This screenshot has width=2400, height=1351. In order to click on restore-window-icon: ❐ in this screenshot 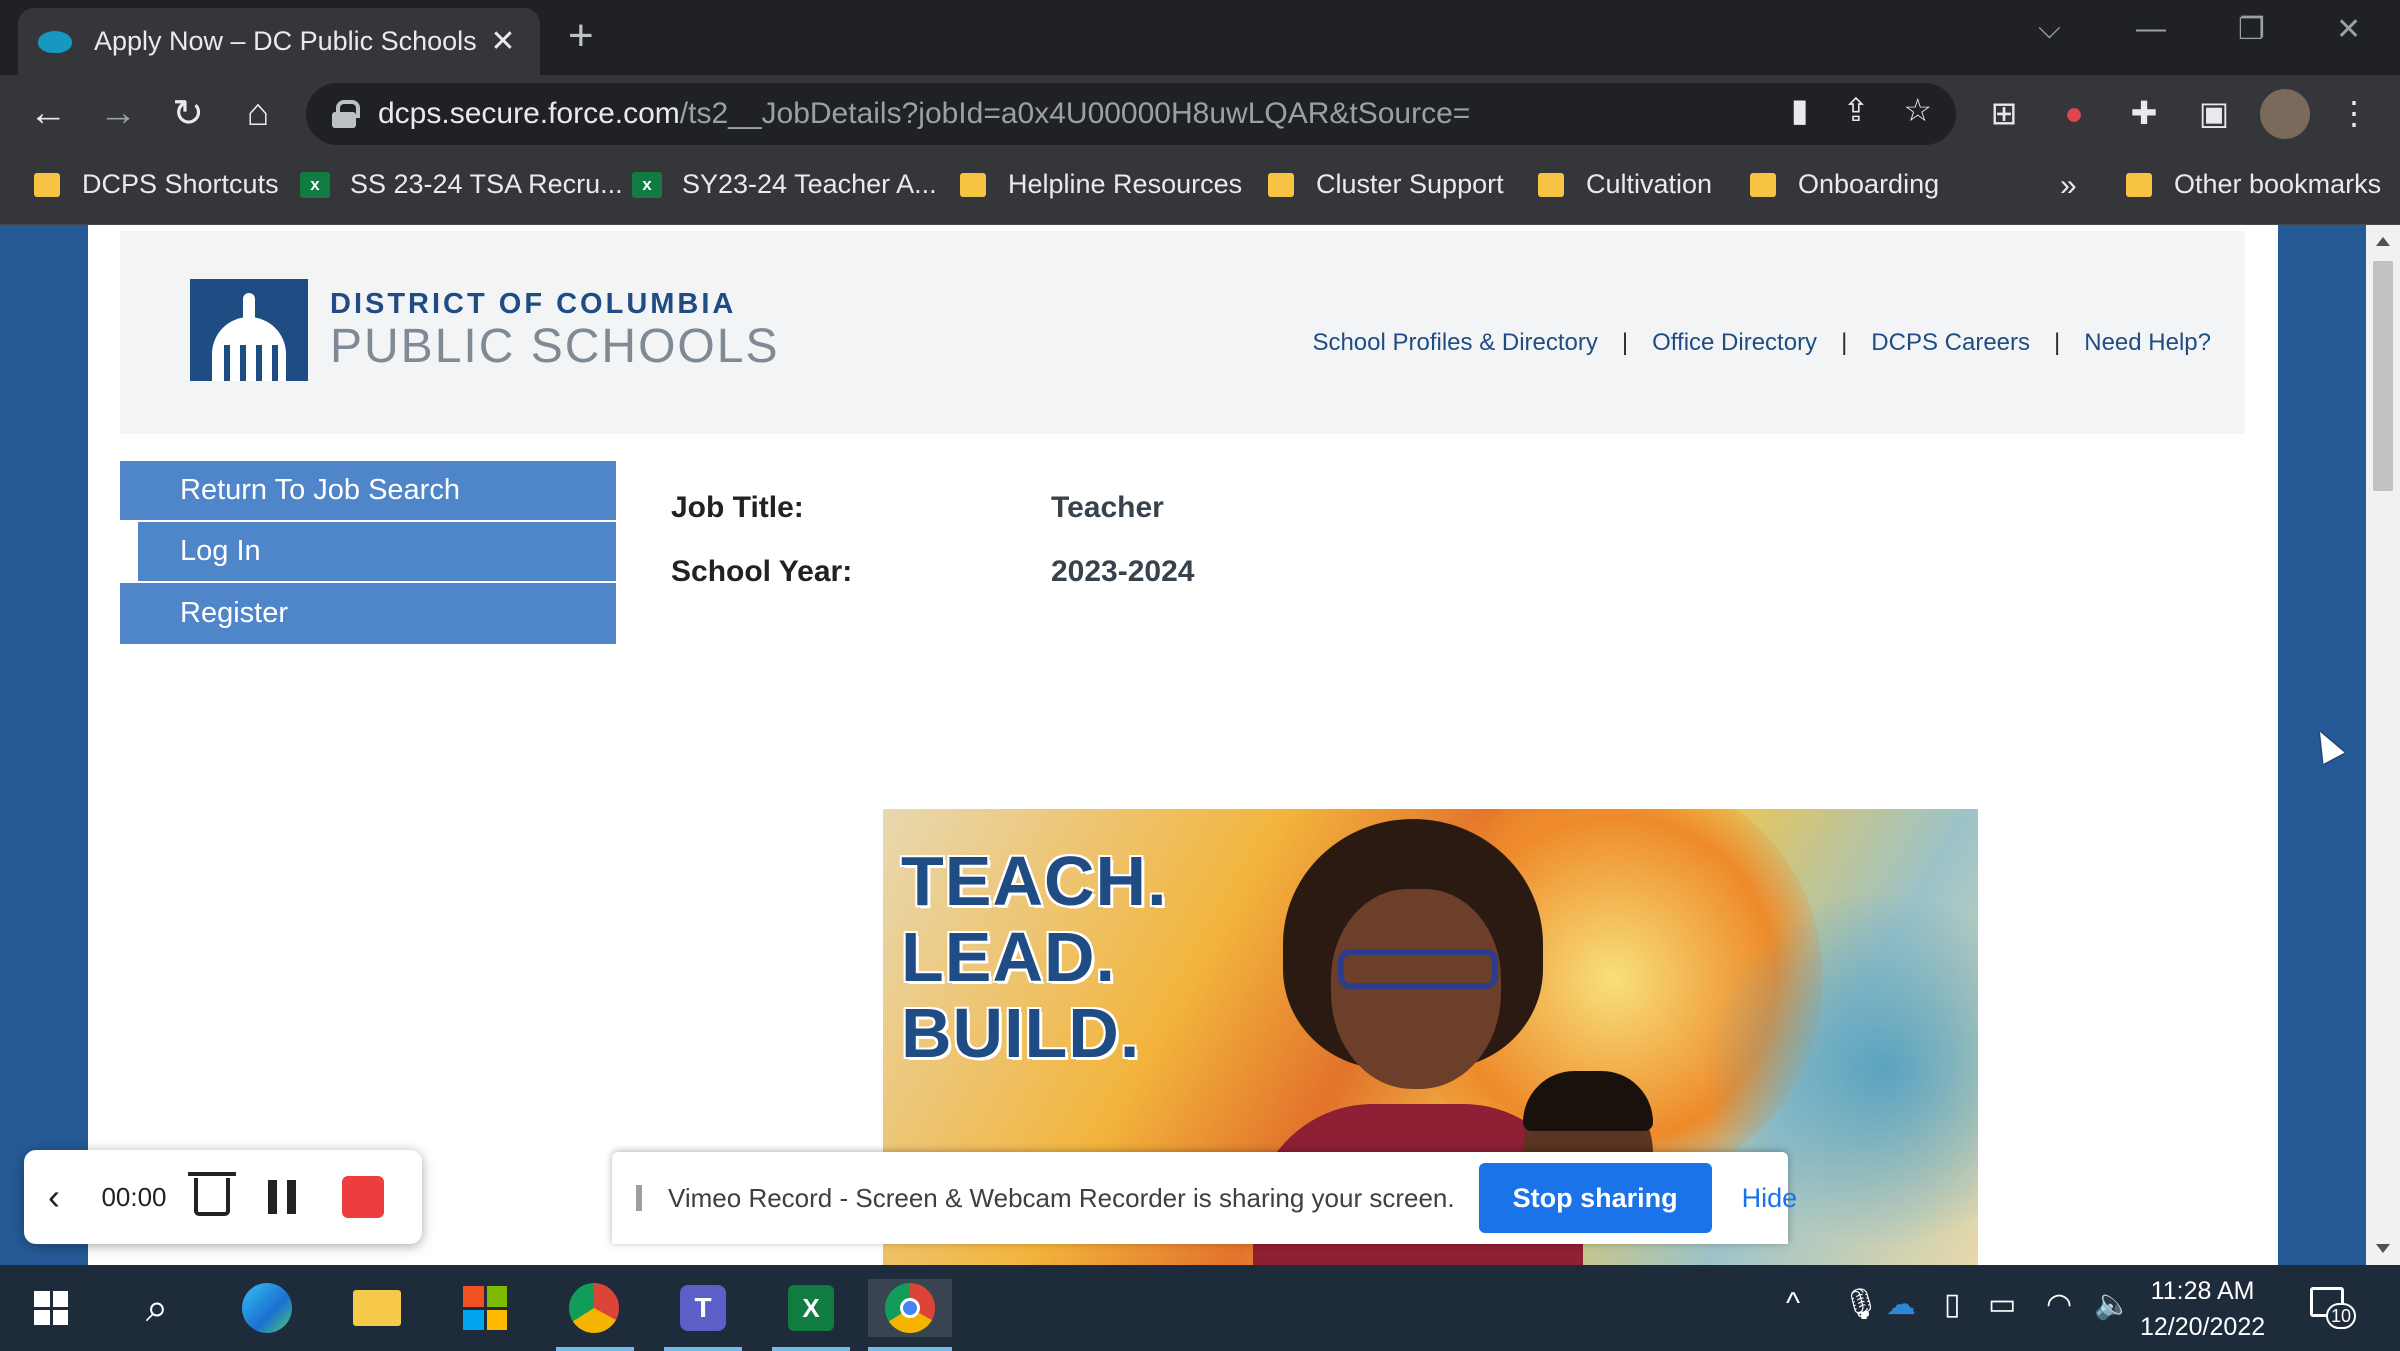, I will do `click(2251, 29)`.